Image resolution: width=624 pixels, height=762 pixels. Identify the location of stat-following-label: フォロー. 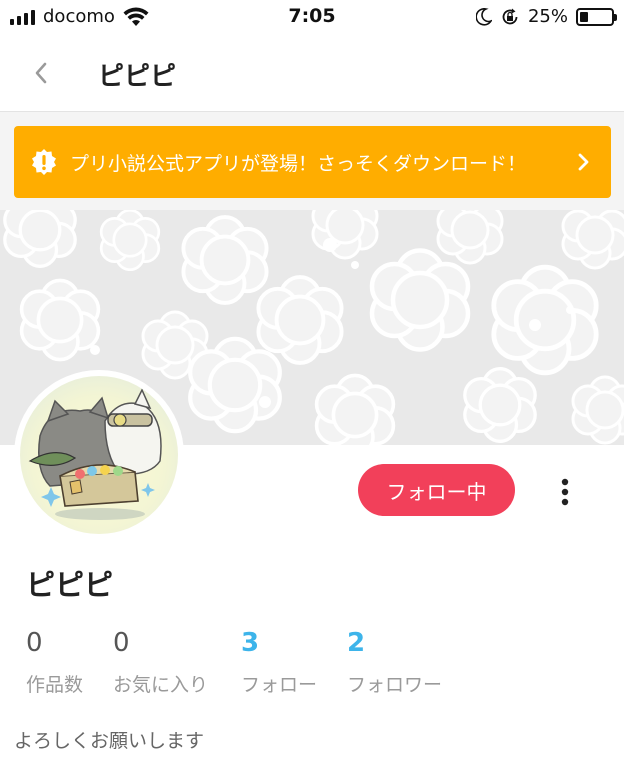
(279, 683).